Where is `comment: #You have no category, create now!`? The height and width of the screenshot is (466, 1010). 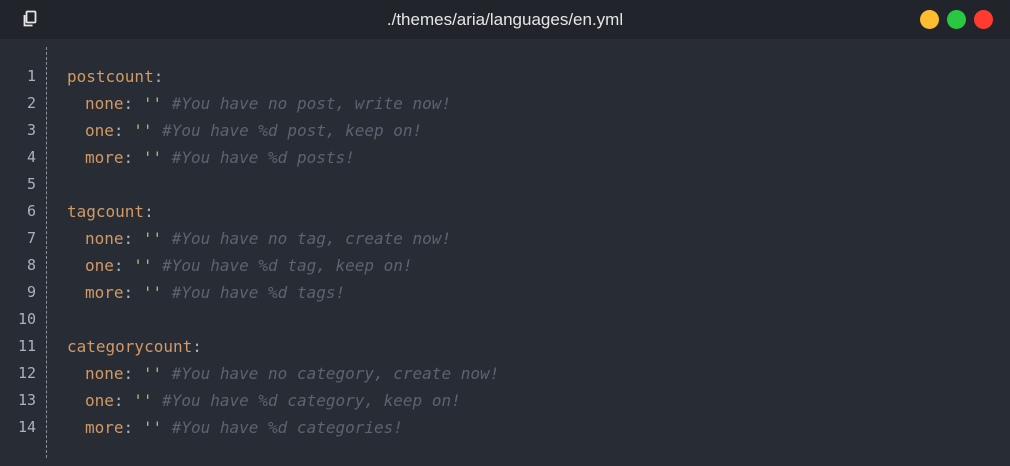
comment: #You have no category, create now! is located at coordinates (335, 373).